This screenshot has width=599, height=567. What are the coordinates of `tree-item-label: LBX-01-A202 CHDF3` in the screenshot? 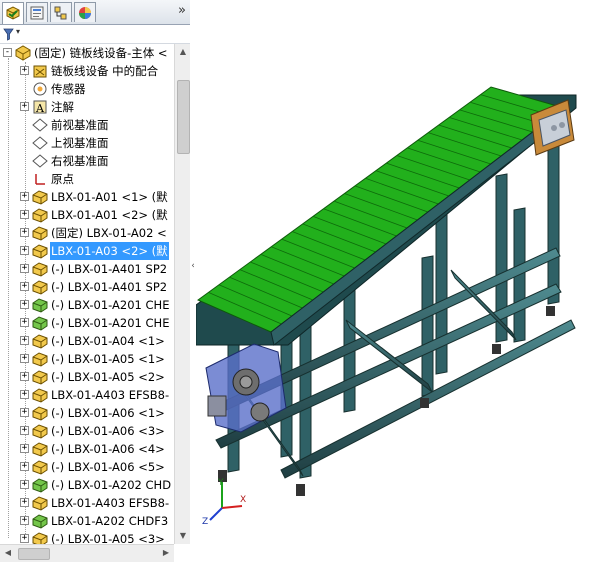 It's located at (110, 521).